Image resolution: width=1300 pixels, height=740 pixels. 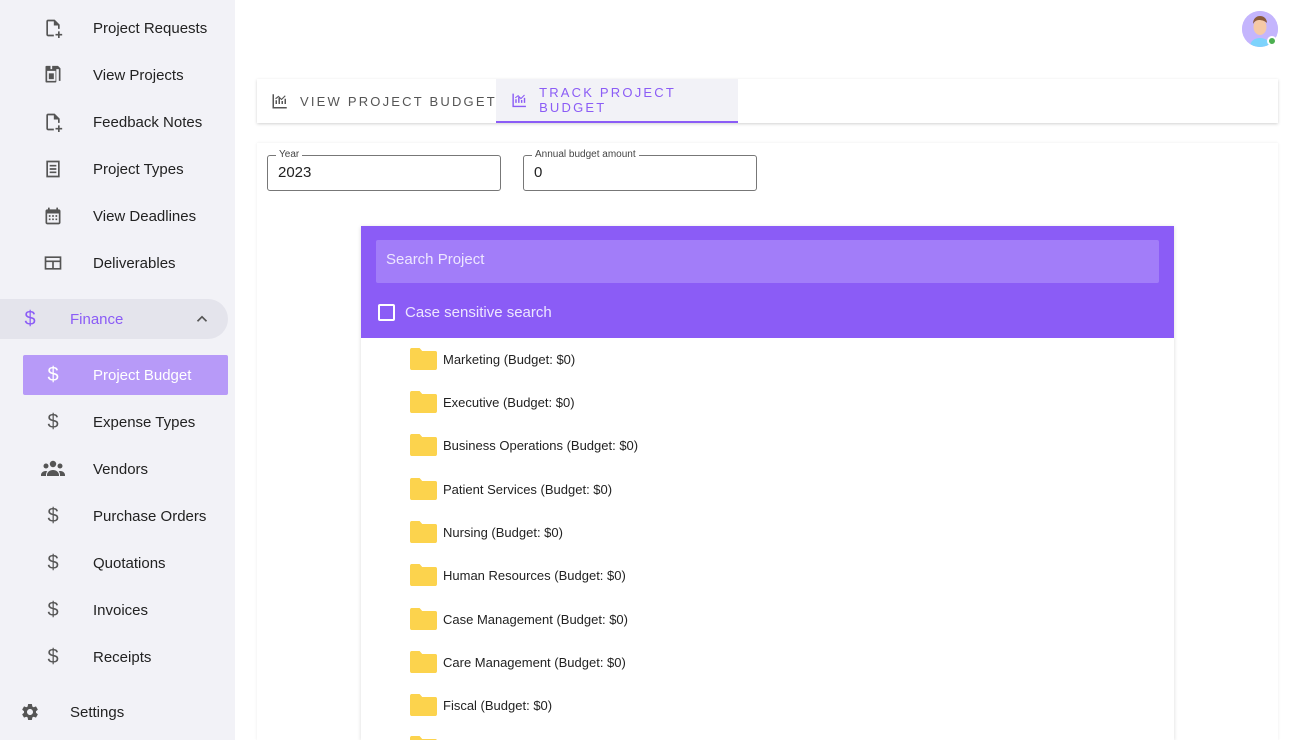 I want to click on tree-item-nursing: Nursing (Budget: $0), so click(x=486, y=532).